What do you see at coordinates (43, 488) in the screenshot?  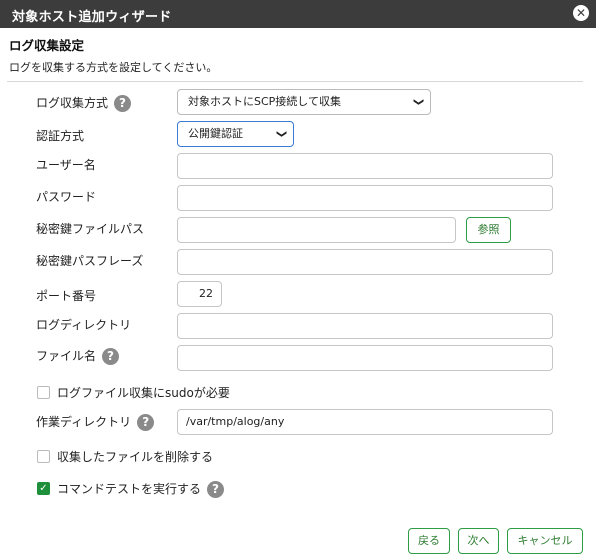 I see `command-test-checkbox: ✓` at bounding box center [43, 488].